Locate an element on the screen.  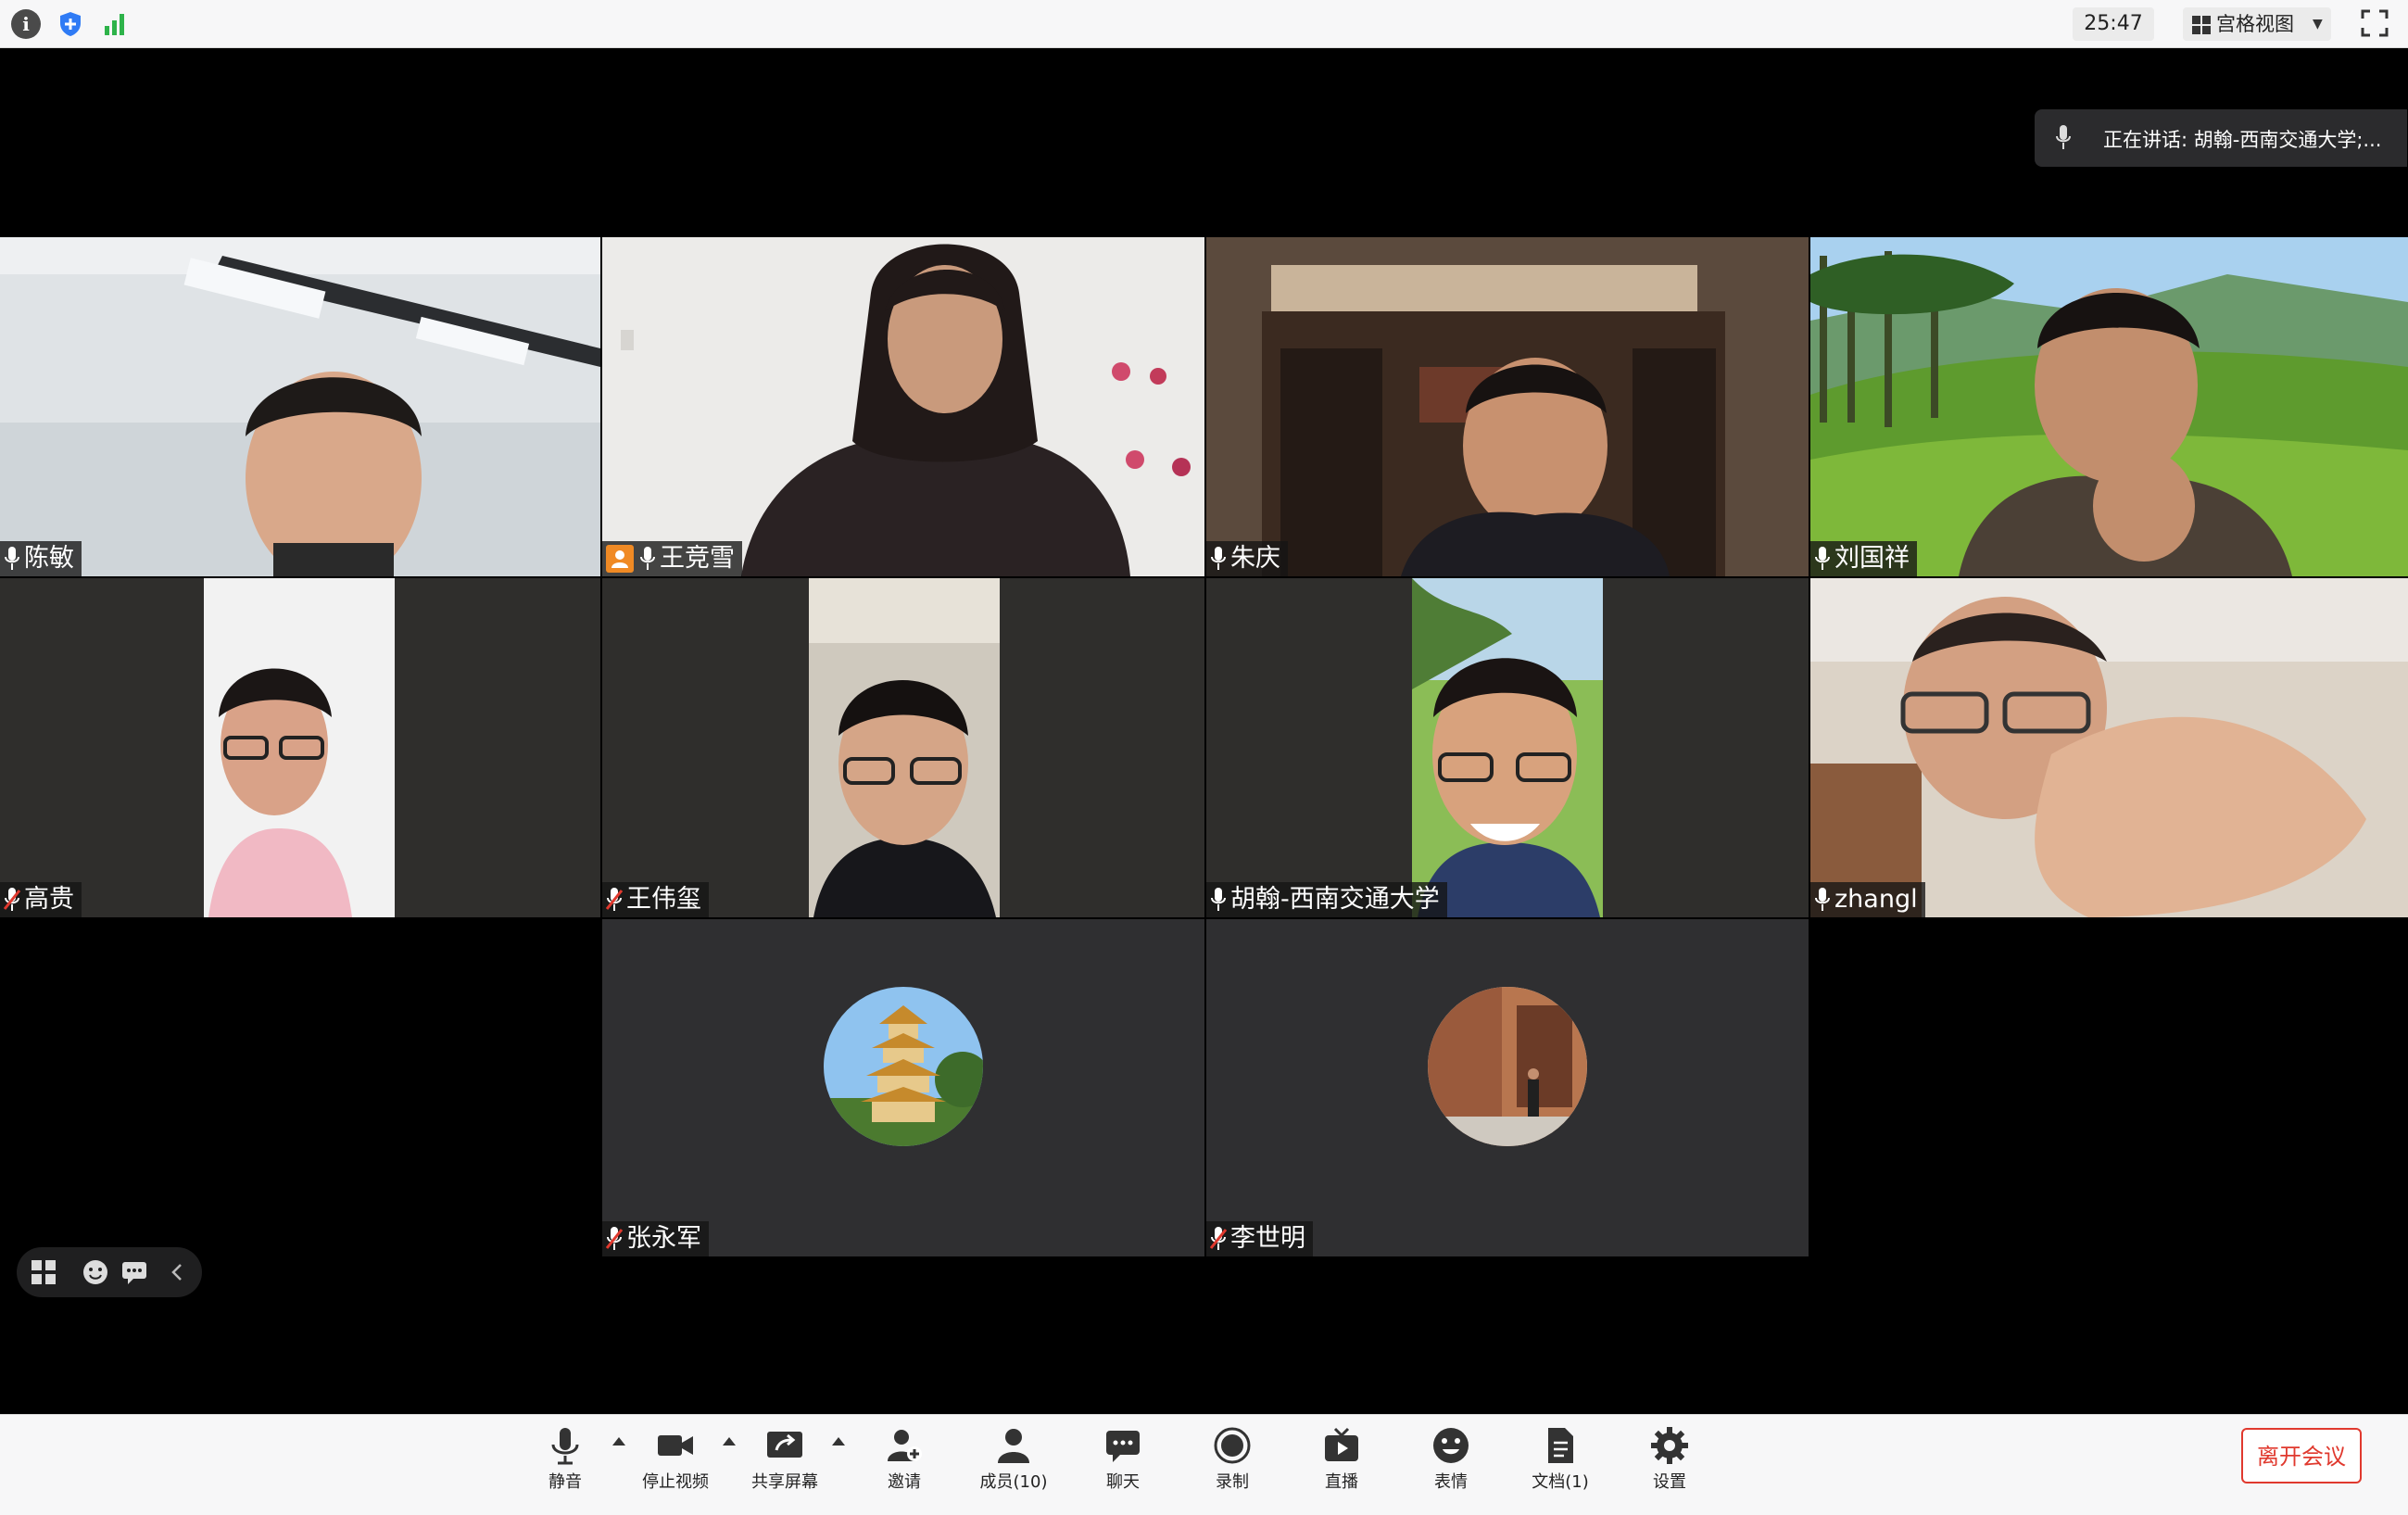
video-tile: 朱庆 is located at coordinates (1507, 407).